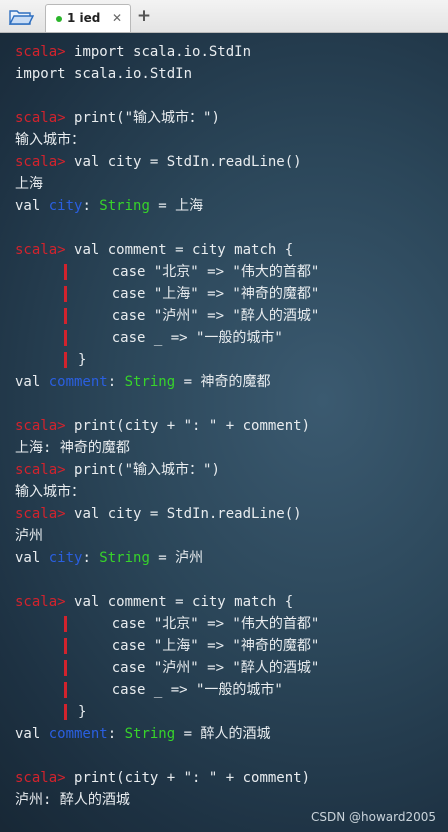  I want to click on result-line: val comment: String = 神奇的魔都, so click(143, 382).